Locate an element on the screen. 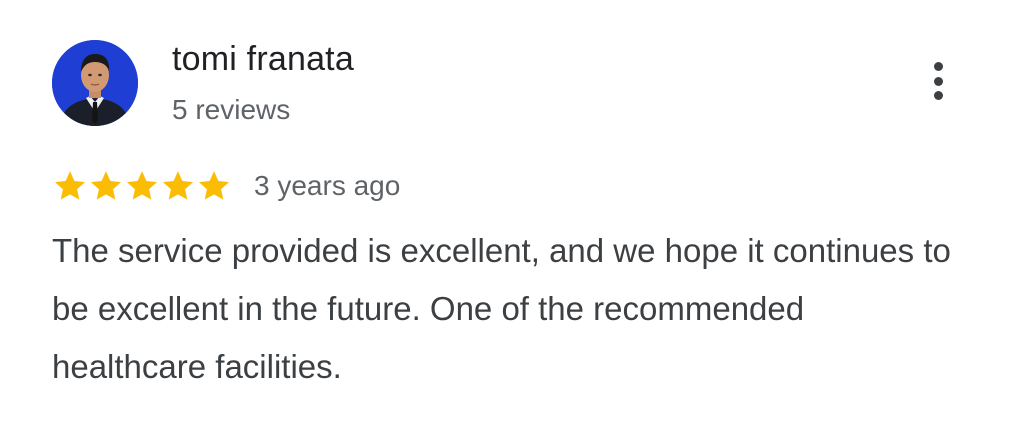 Image resolution: width=1024 pixels, height=428 pixels. review-time: 3 years ago is located at coordinates (327, 185).